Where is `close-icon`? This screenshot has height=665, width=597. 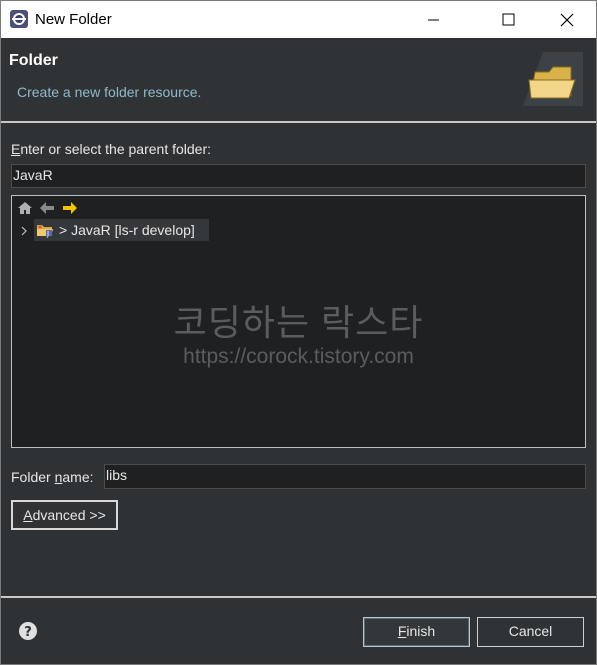
close-icon is located at coordinates (567, 20).